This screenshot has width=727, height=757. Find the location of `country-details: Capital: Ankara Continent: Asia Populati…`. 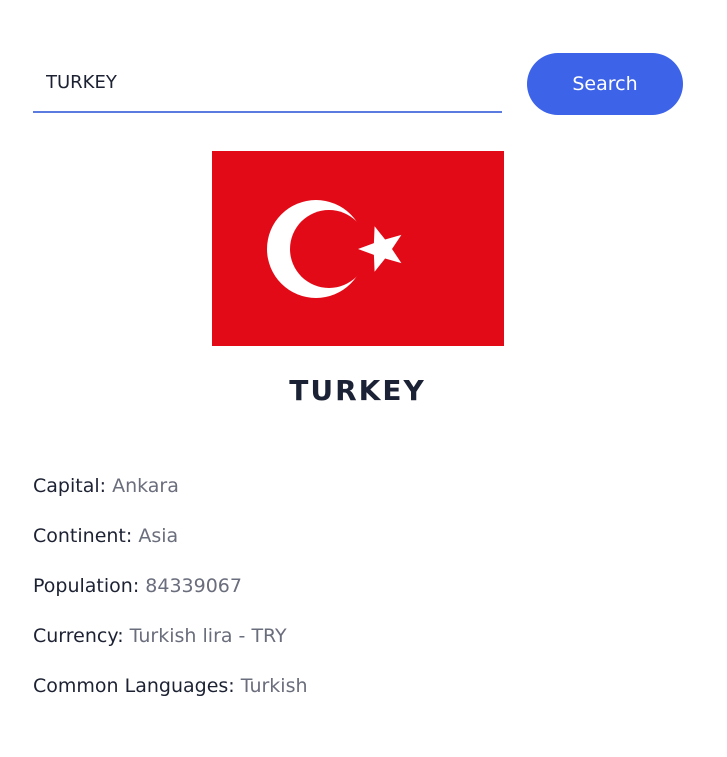

country-details: Capital: Ankara Continent: Asia Populati… is located at coordinates (170, 597).